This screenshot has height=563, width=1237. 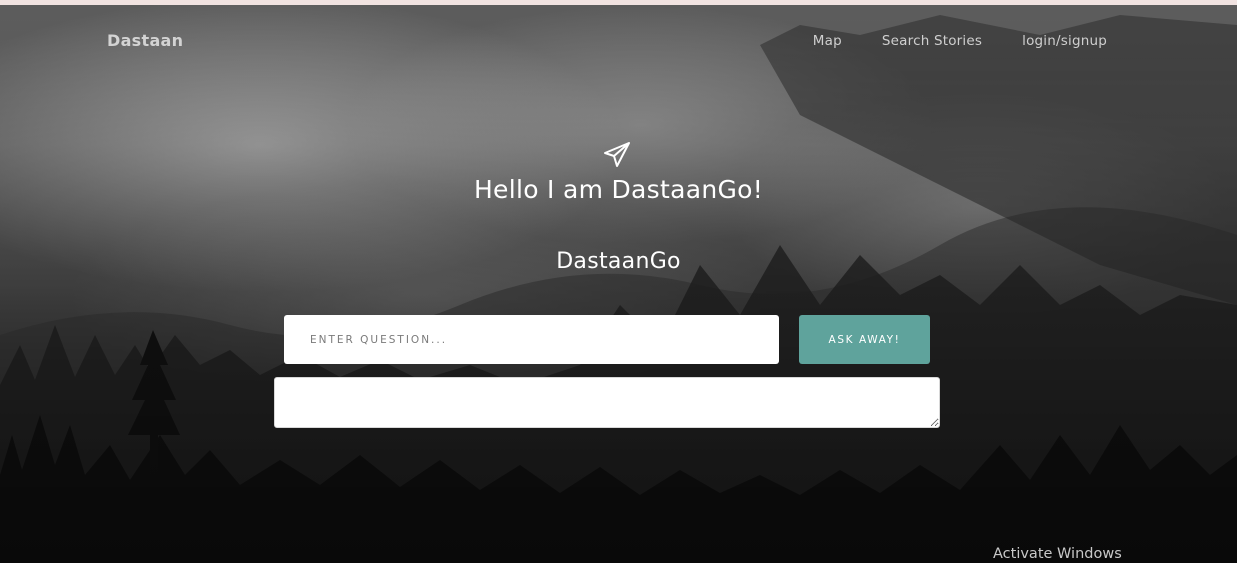 I want to click on nav-link-login-signup: login/signup, so click(x=1064, y=41).